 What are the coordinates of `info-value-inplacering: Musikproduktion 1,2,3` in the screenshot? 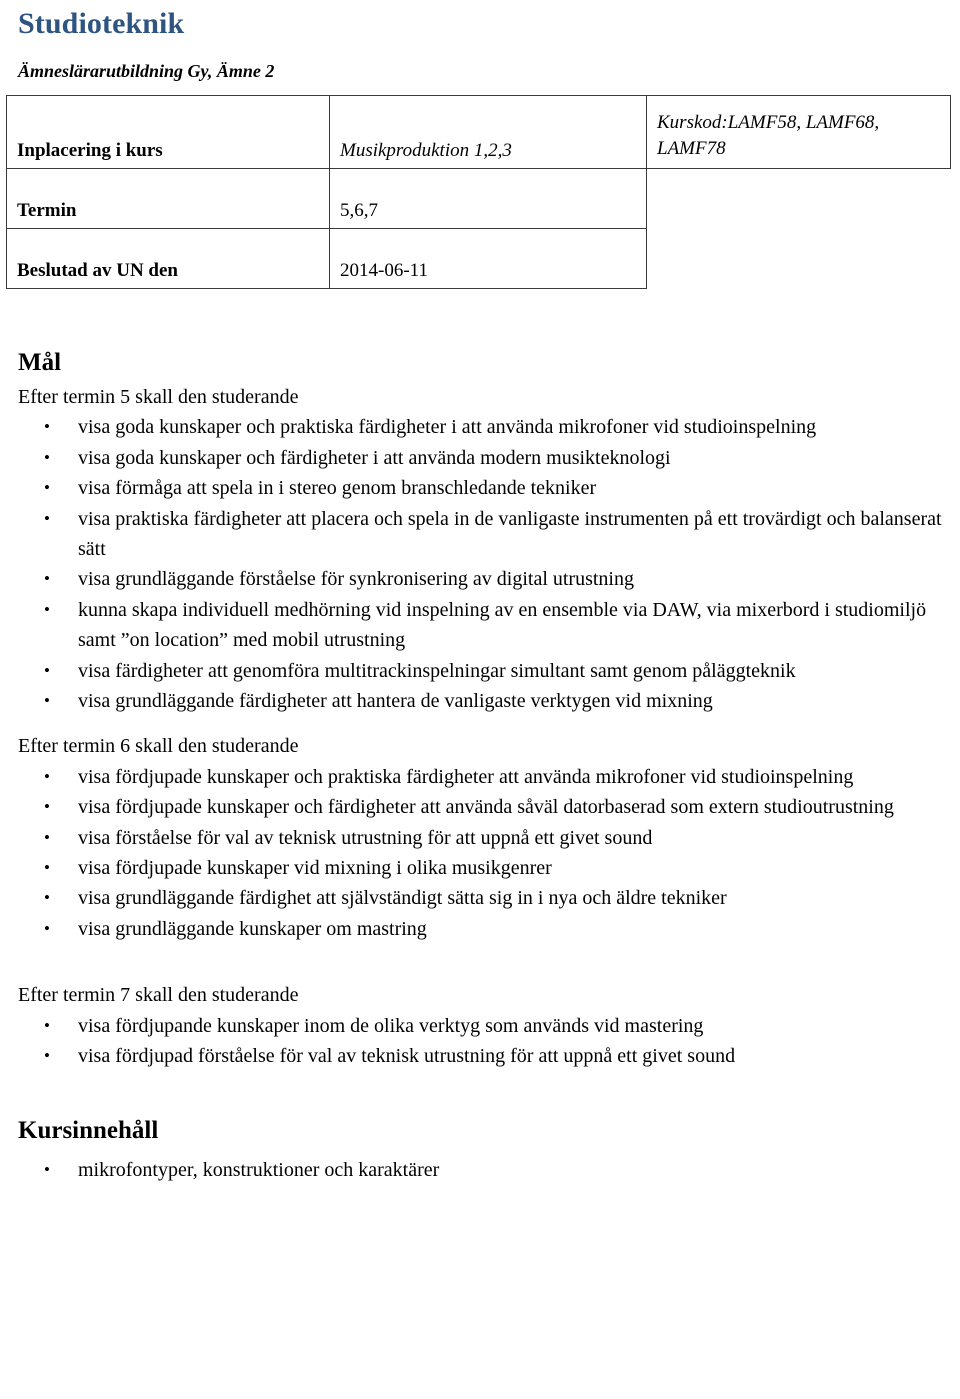 It's located at (488, 132).